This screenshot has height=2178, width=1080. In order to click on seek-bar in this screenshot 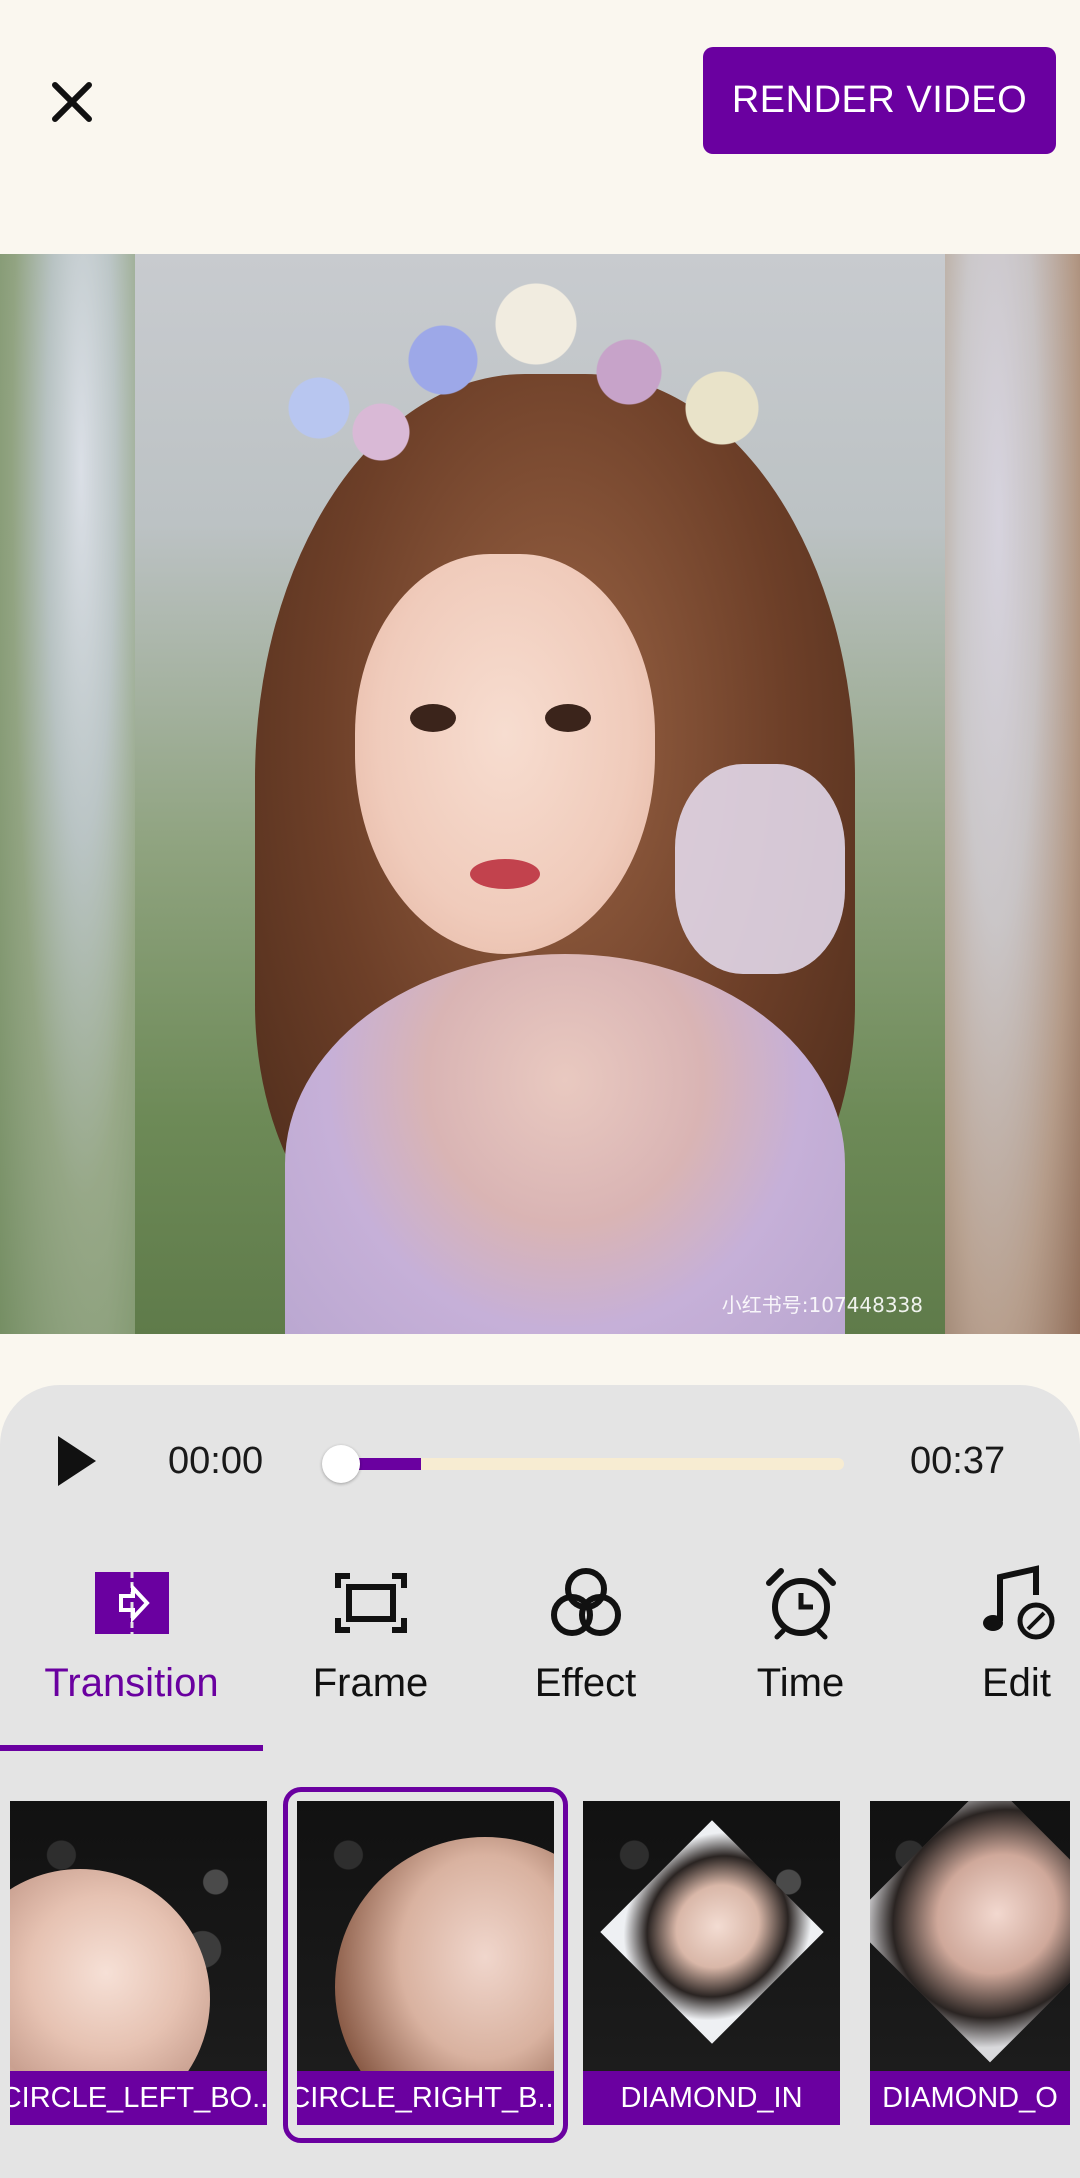, I will do `click(584, 1464)`.